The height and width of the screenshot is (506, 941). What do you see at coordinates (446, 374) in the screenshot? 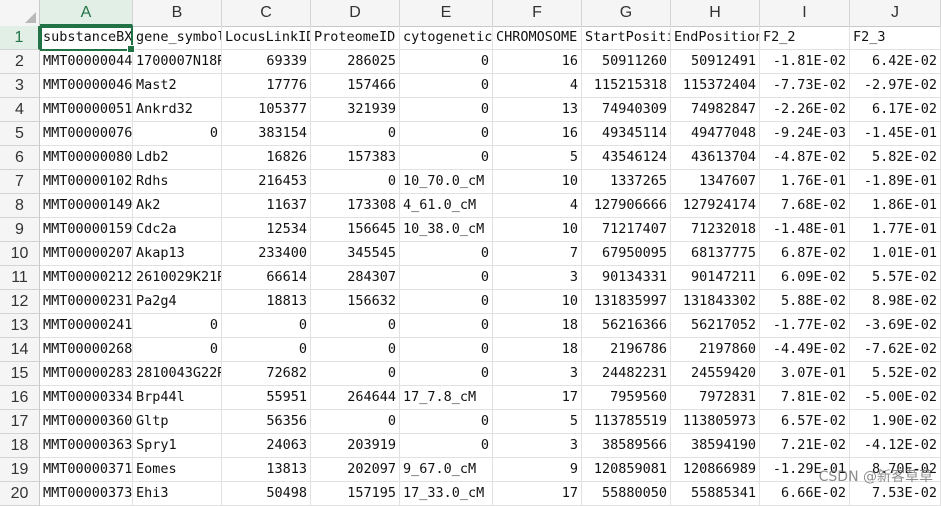
I see `cell-e15: 0` at bounding box center [446, 374].